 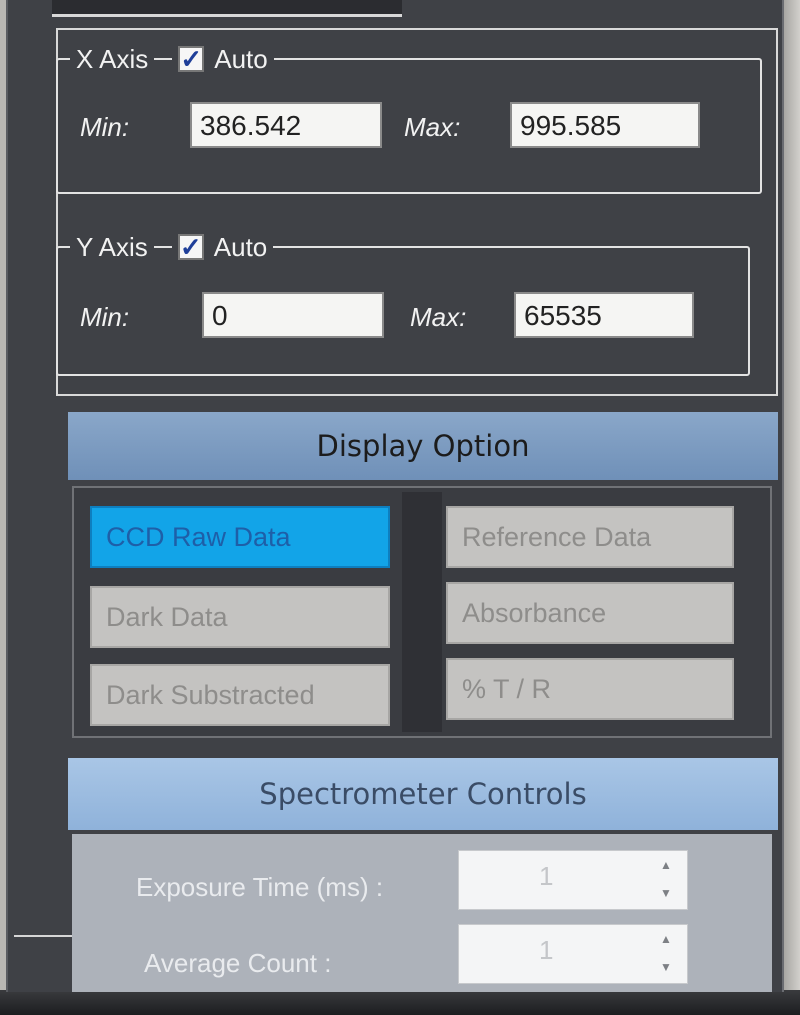 I want to click on x-axis-auto-checkbox: ✓, so click(x=191, y=59).